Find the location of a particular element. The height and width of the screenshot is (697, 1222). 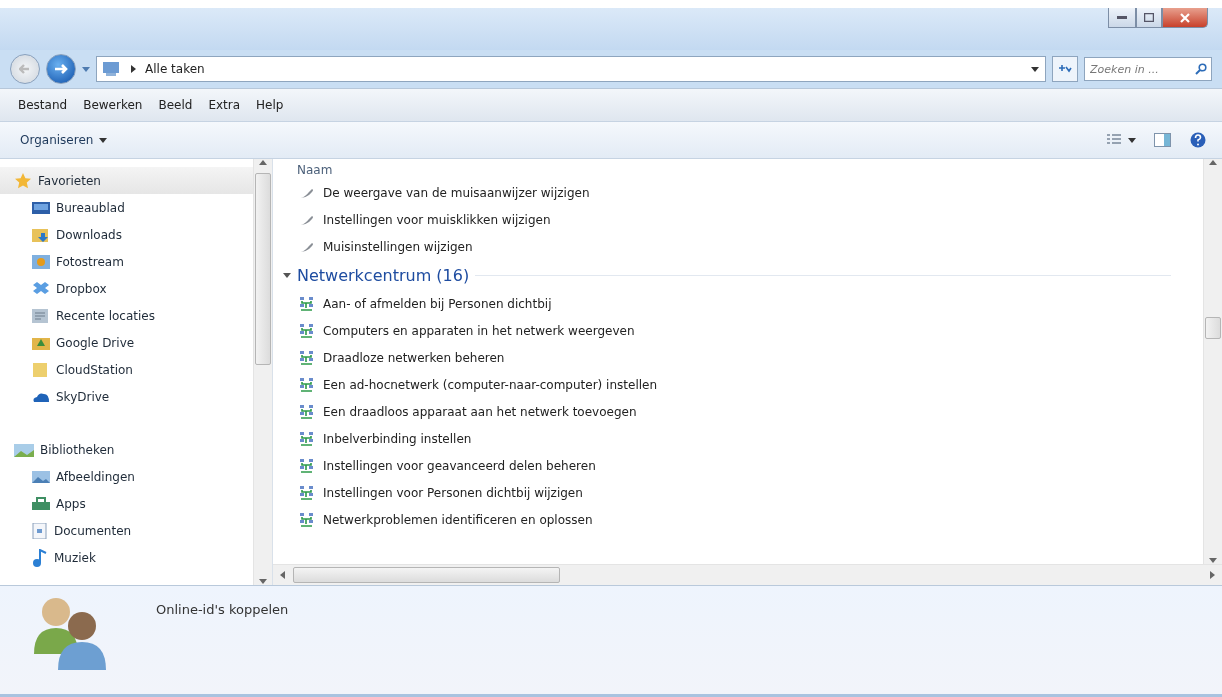

sidebar-item: Downloads is located at coordinates (126, 234).